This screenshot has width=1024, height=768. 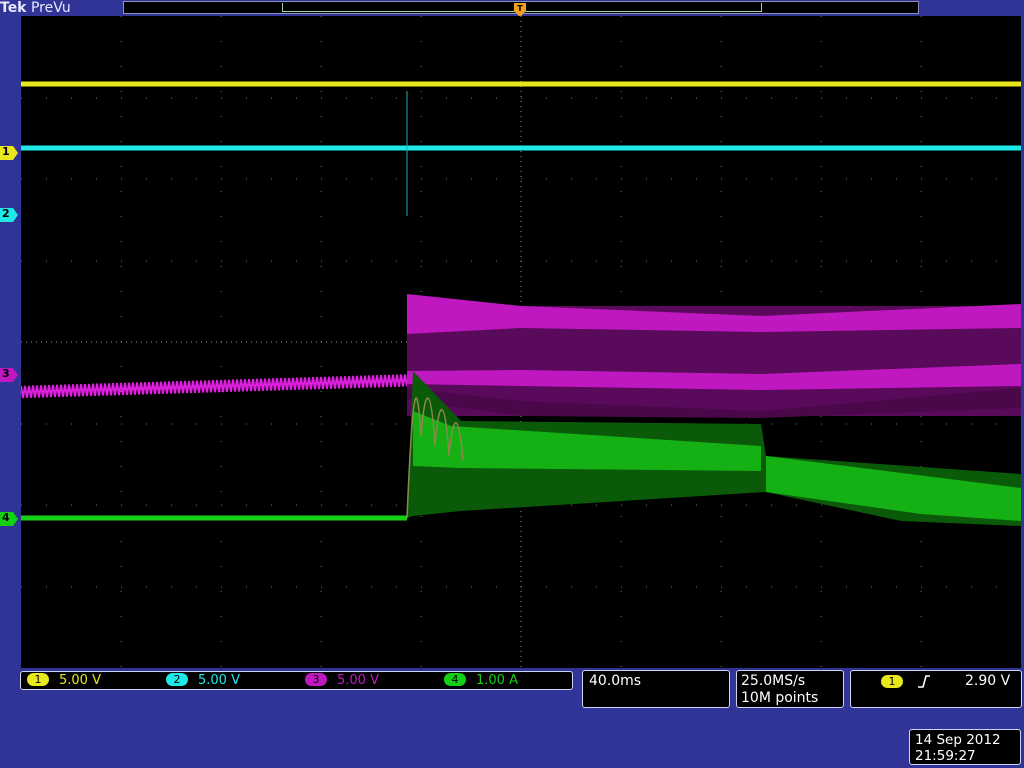 What do you see at coordinates (9, 374) in the screenshot?
I see `channel-3-ground-marker: 3` at bounding box center [9, 374].